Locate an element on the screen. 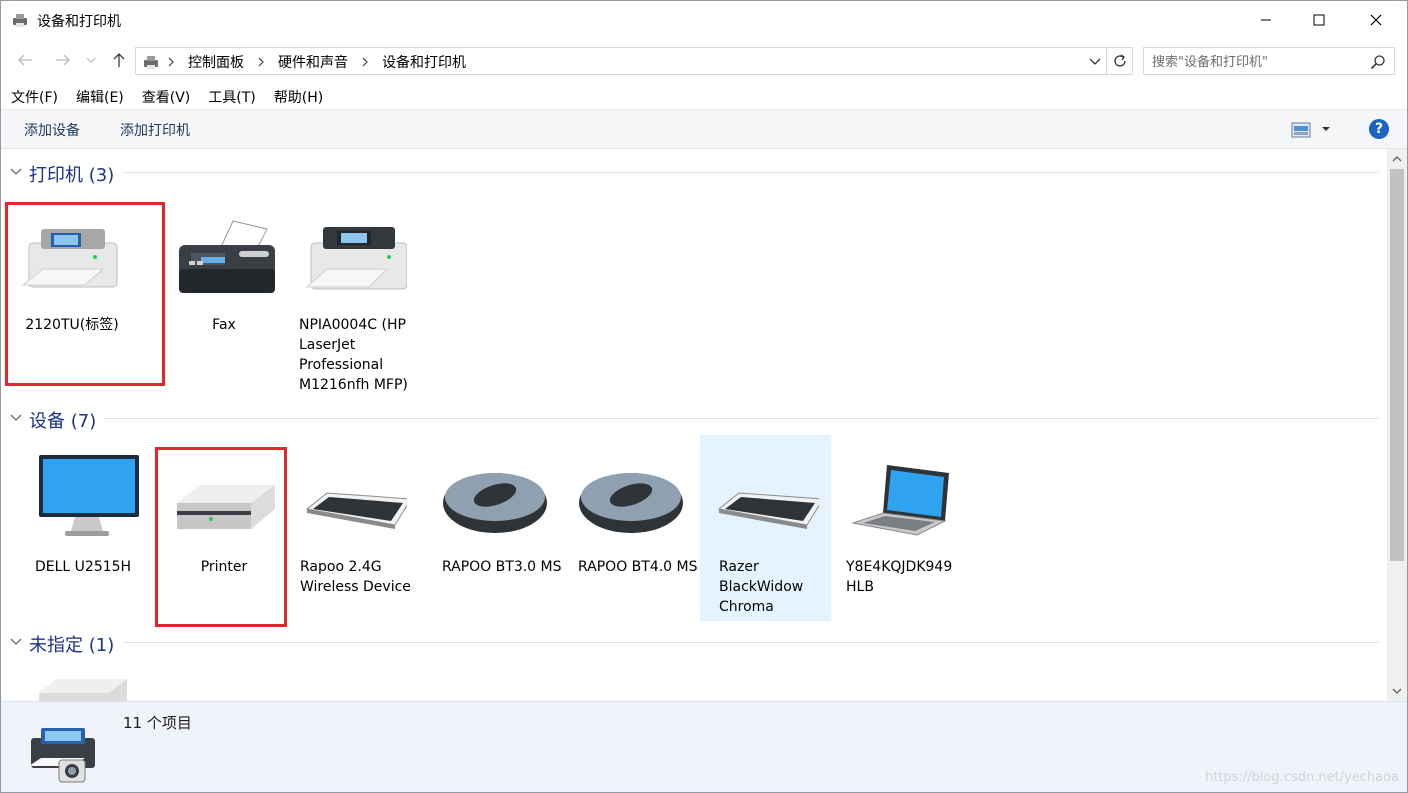  up-button is located at coordinates (119, 60).